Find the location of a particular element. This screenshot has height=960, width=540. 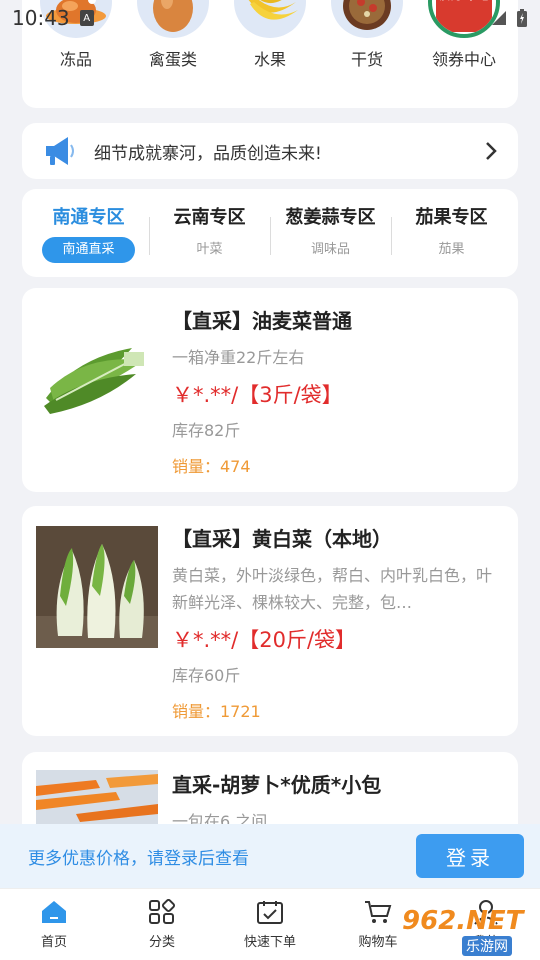

quick-order-icon is located at coordinates (270, 912).